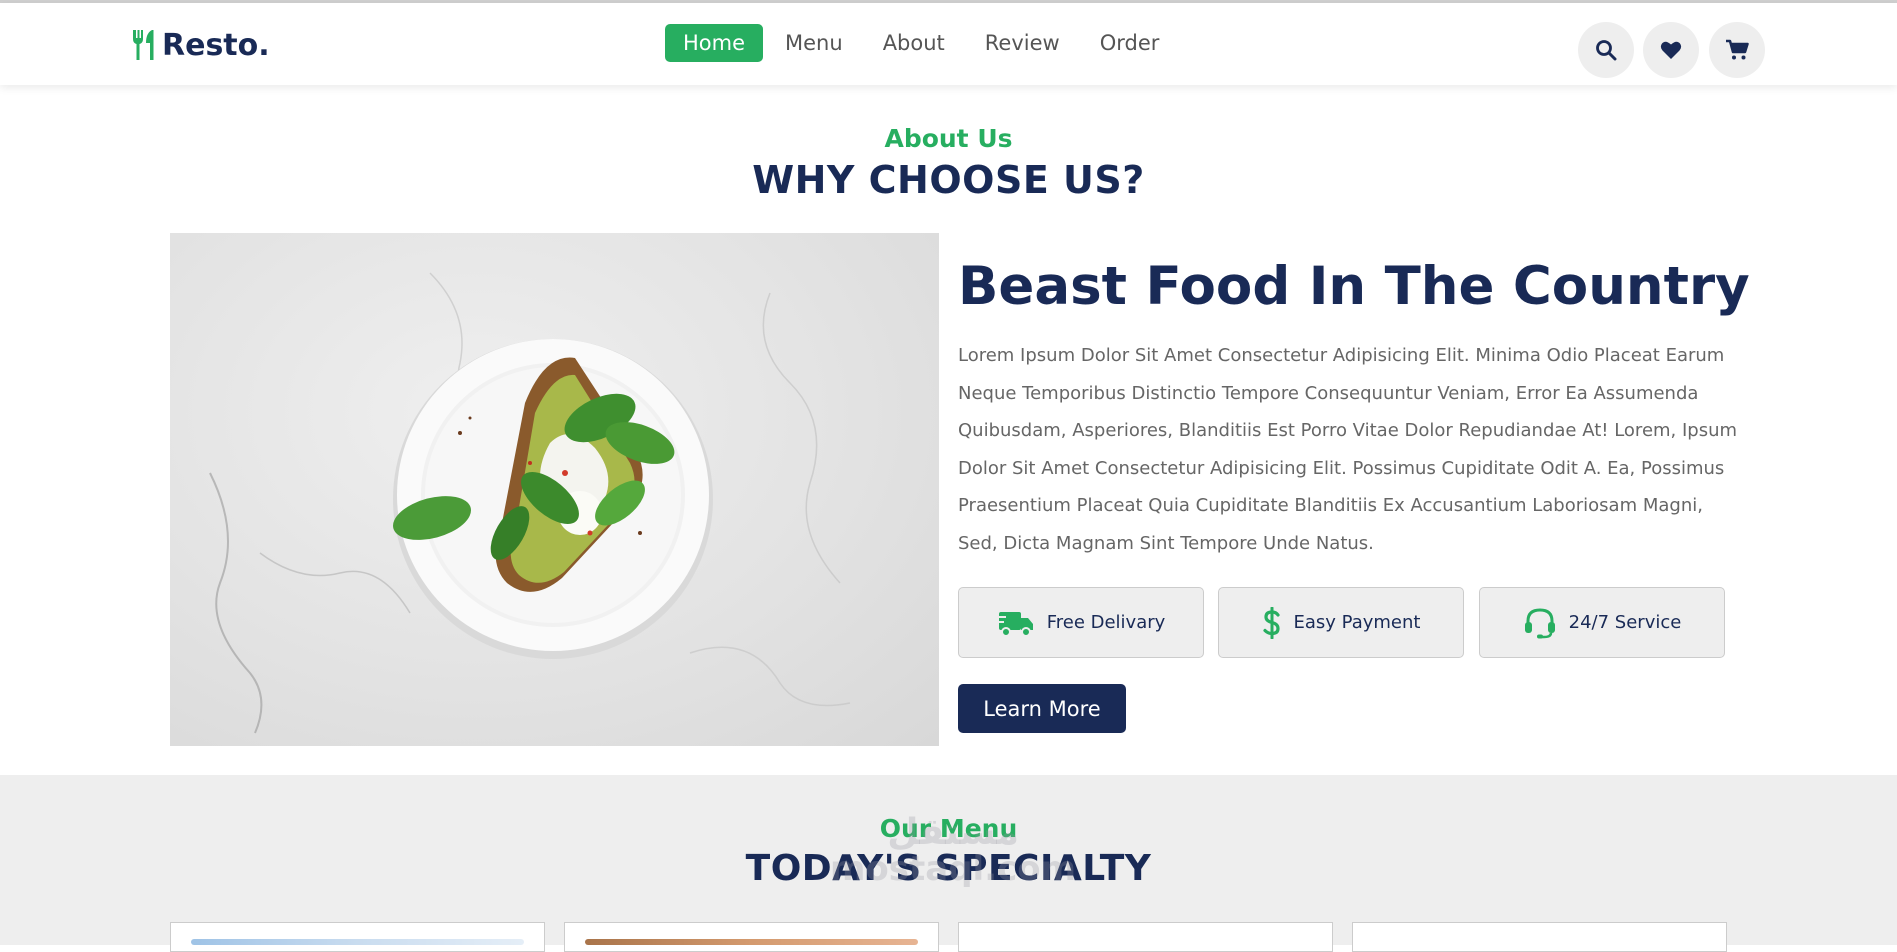  I want to click on cart-button, so click(1737, 50).